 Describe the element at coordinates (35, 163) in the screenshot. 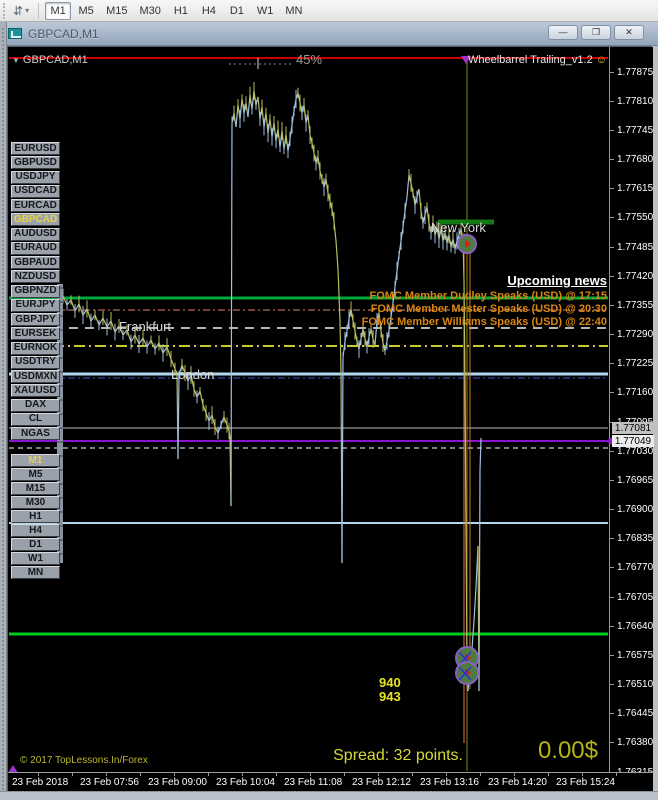

I see `symbol-button-gbpusd: GBPUSD` at that location.